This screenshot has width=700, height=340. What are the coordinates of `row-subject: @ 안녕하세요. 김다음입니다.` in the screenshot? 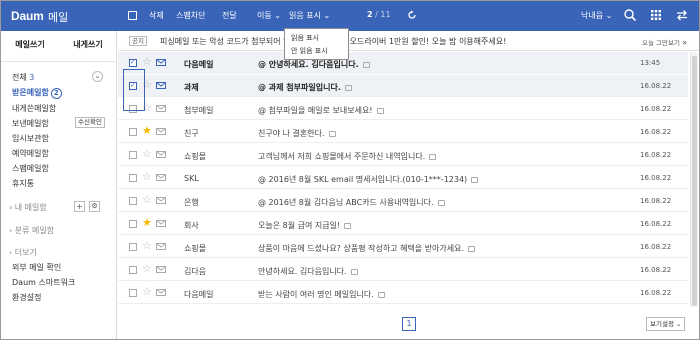 It's located at (314, 64).